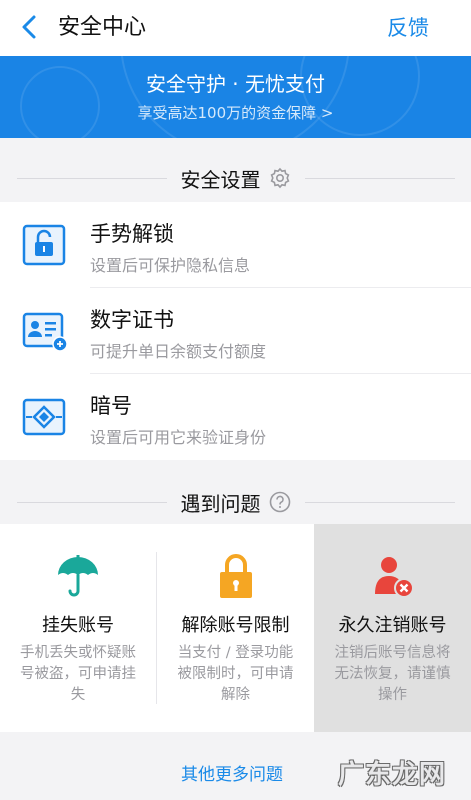 This screenshot has height=800, width=471. I want to click on list-item-digital-certificate: 数字证书 可提升单日余额支付额度, so click(235, 331).